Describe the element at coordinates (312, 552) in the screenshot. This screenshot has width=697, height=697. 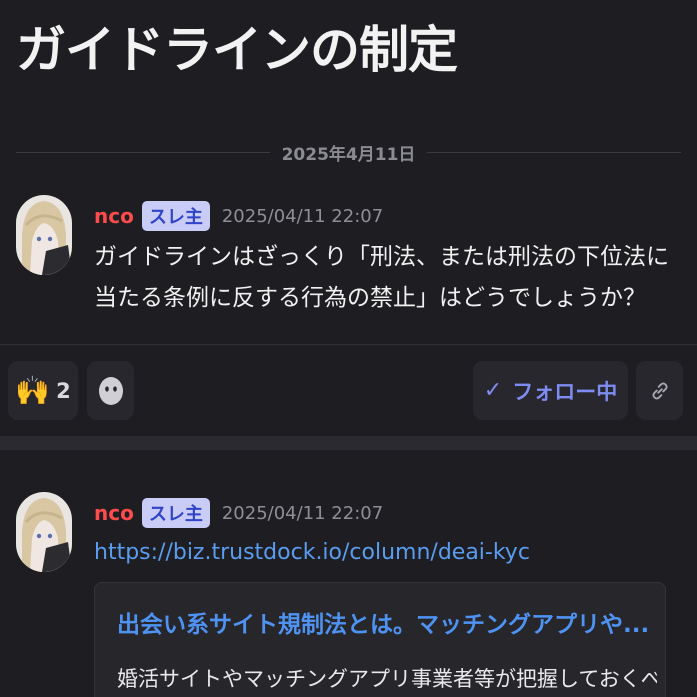
I see `post-link: https://biz.trustdock.io/column/deai-kyc` at that location.